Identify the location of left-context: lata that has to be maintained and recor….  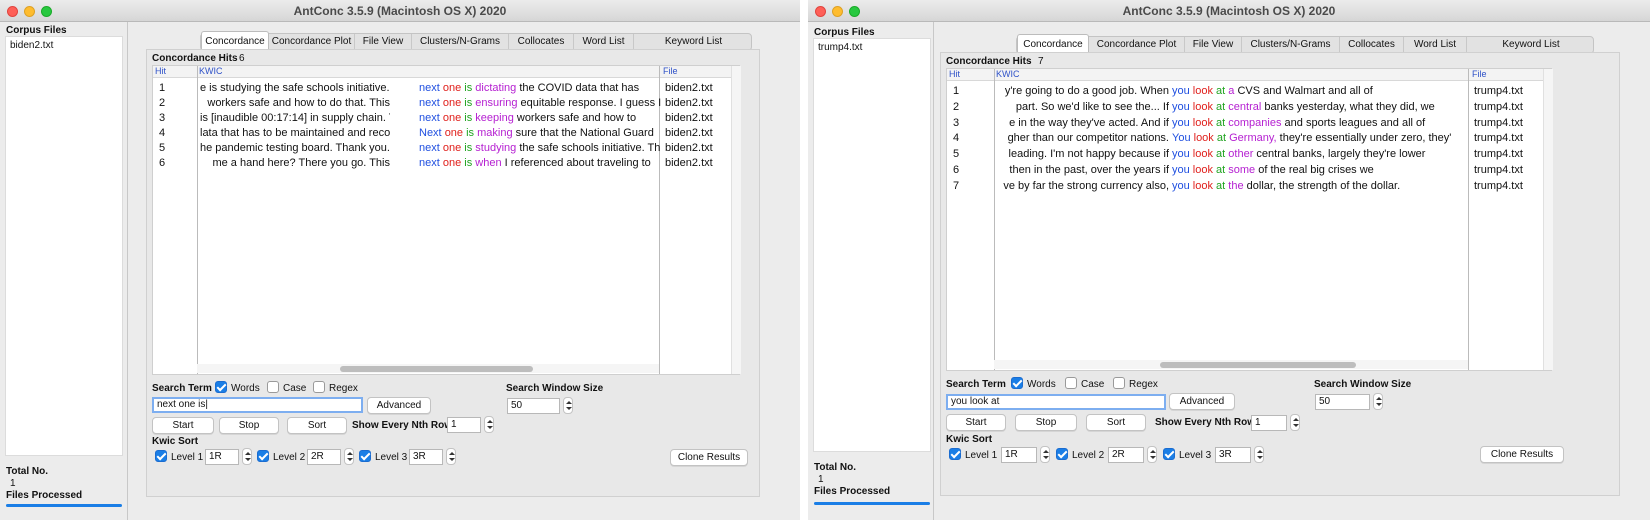
(295, 133).